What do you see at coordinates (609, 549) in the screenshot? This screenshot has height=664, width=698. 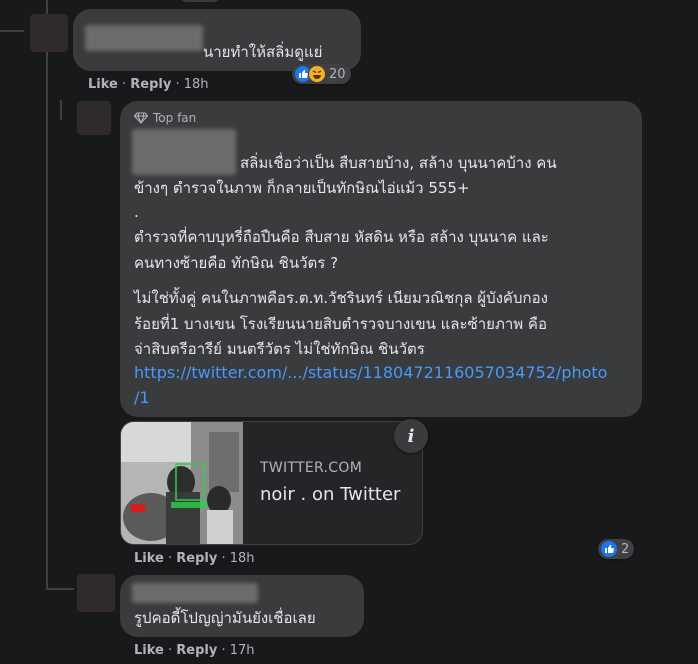 I see `like-icon` at bounding box center [609, 549].